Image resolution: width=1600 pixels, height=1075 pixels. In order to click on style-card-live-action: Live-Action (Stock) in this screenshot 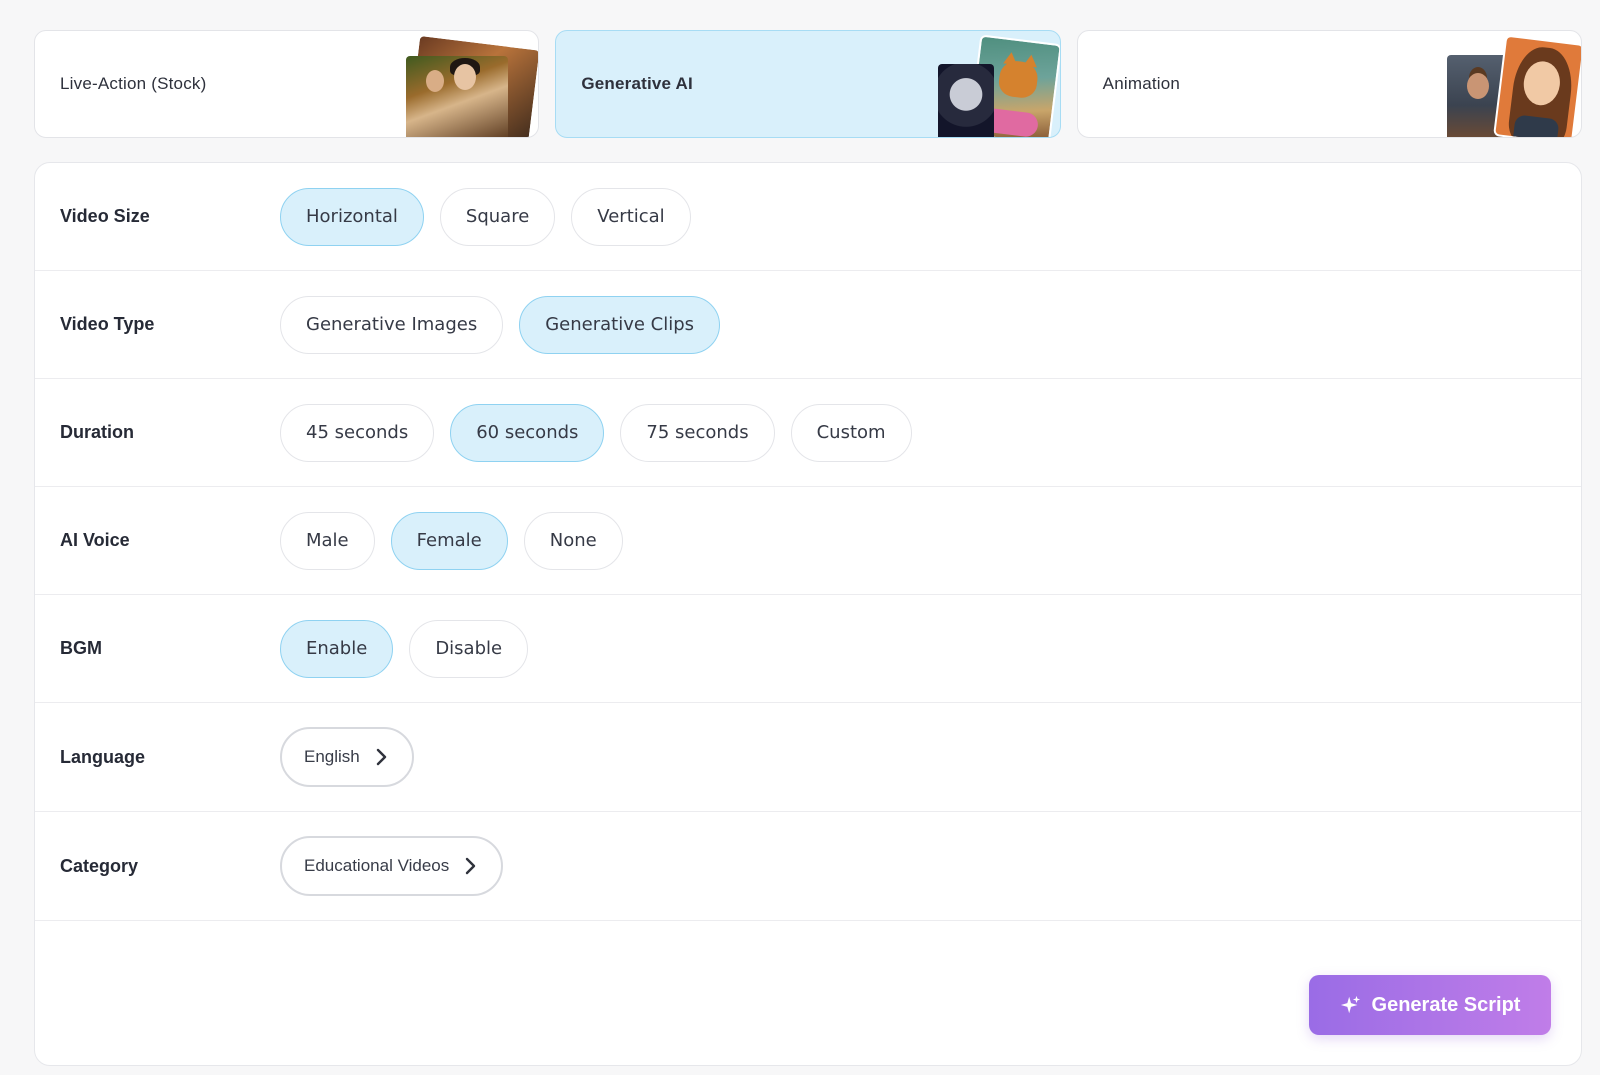, I will do `click(287, 84)`.